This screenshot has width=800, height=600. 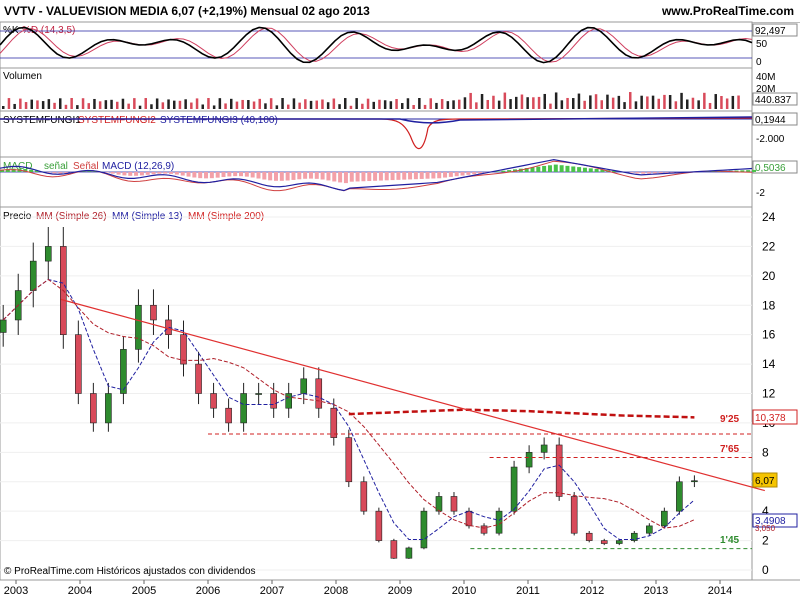 What do you see at coordinates (765, 570) in the screenshot?
I see `y-tick-0: 0` at bounding box center [765, 570].